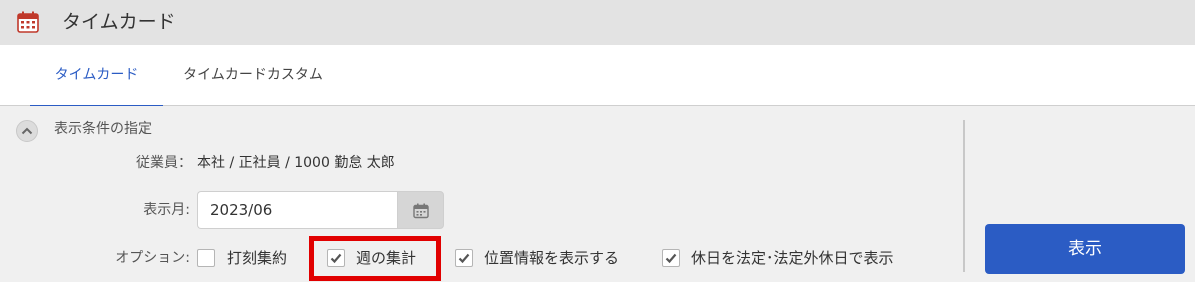  What do you see at coordinates (552, 258) in the screenshot?
I see `option-label-show-location: 位置情報を表示する` at bounding box center [552, 258].